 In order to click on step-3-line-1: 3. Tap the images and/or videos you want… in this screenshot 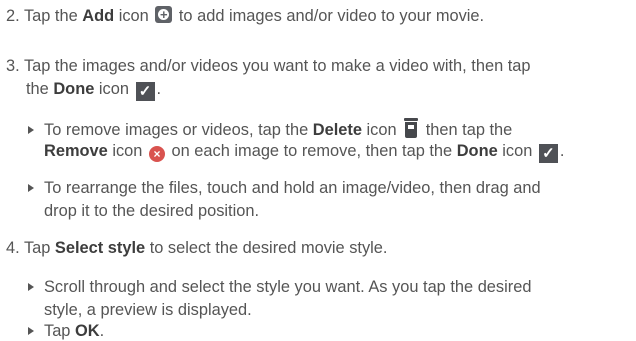, I will do `click(268, 66)`.